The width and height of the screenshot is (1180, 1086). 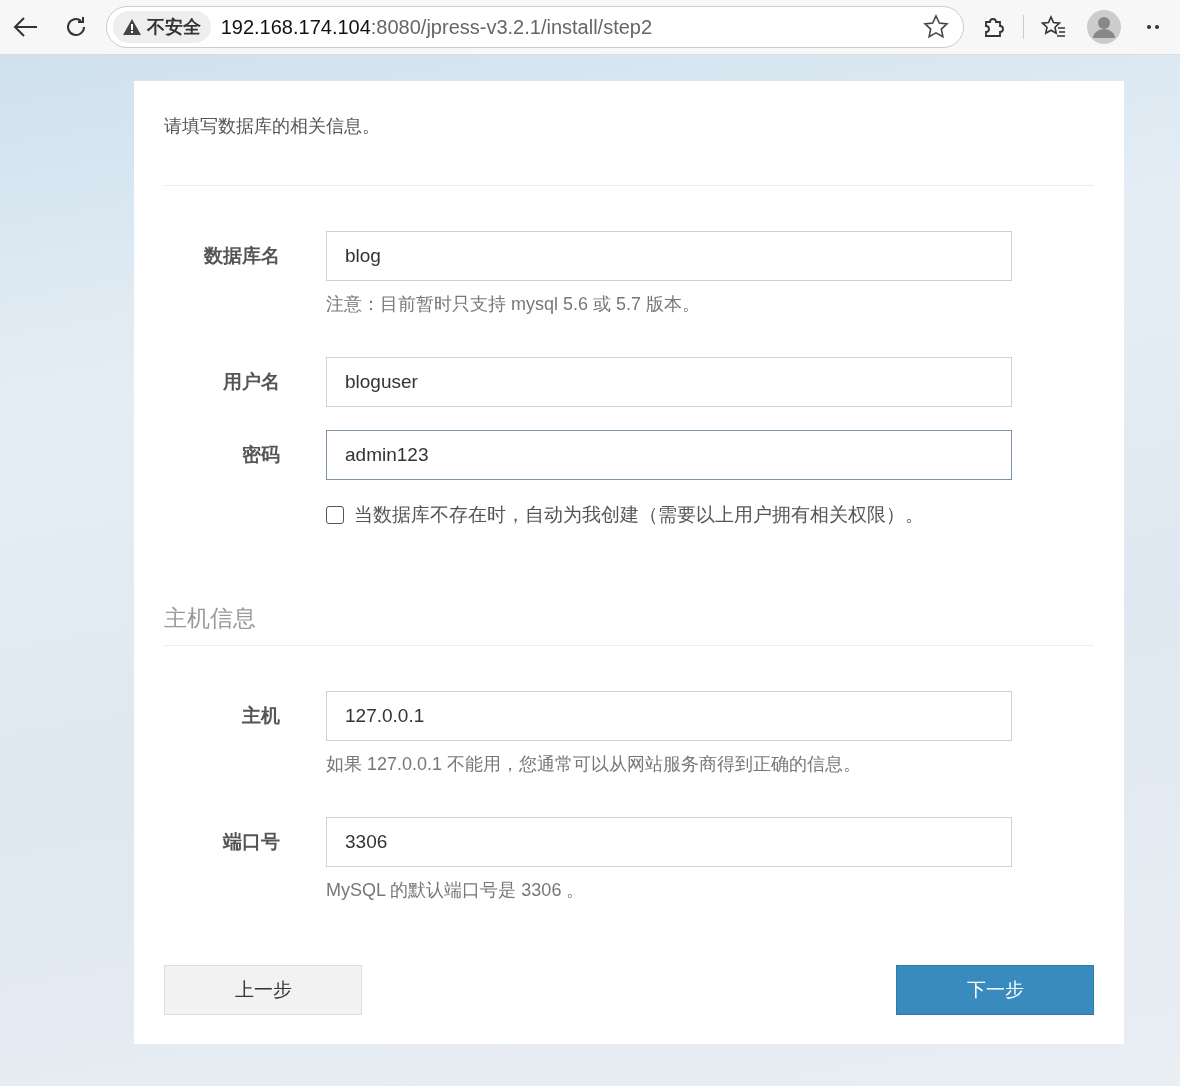 I want to click on address-bar: 不安全 192.168.174.104:8080/jpress-v3.2.1/install/step2, so click(x=534, y=27).